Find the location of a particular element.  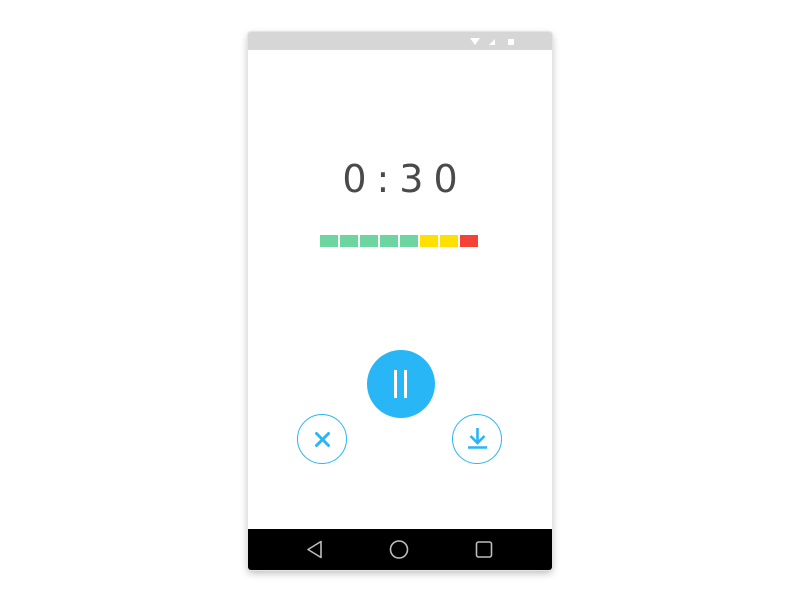

back-button is located at coordinates (316, 549).